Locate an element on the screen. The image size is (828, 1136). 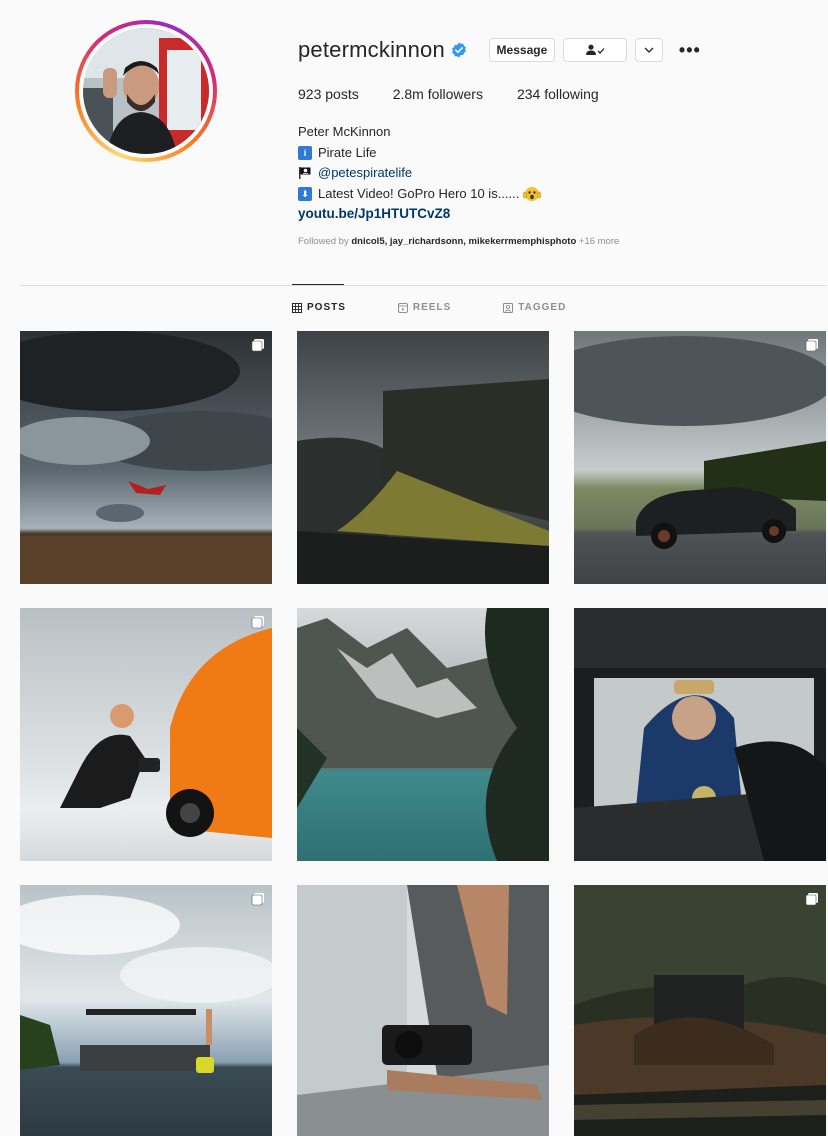
post-image-dirtbike-storm is located at coordinates (146, 457).